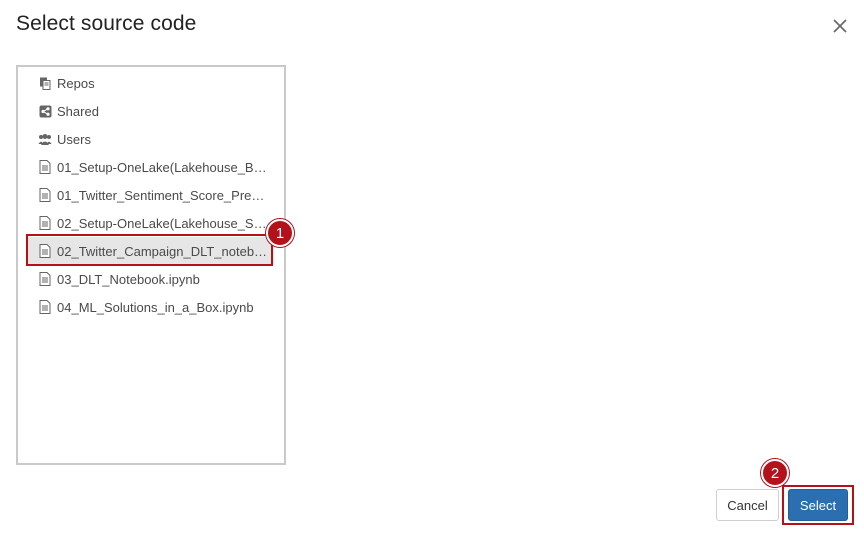 The height and width of the screenshot is (540, 864). What do you see at coordinates (747, 505) in the screenshot?
I see `cancel-button: Cancel` at bounding box center [747, 505].